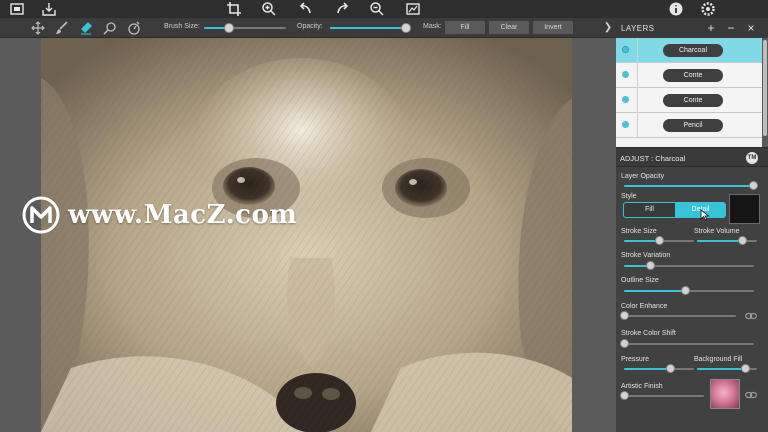 Image resolution: width=768 pixels, height=432 pixels. I want to click on undo-icon, so click(306, 9).